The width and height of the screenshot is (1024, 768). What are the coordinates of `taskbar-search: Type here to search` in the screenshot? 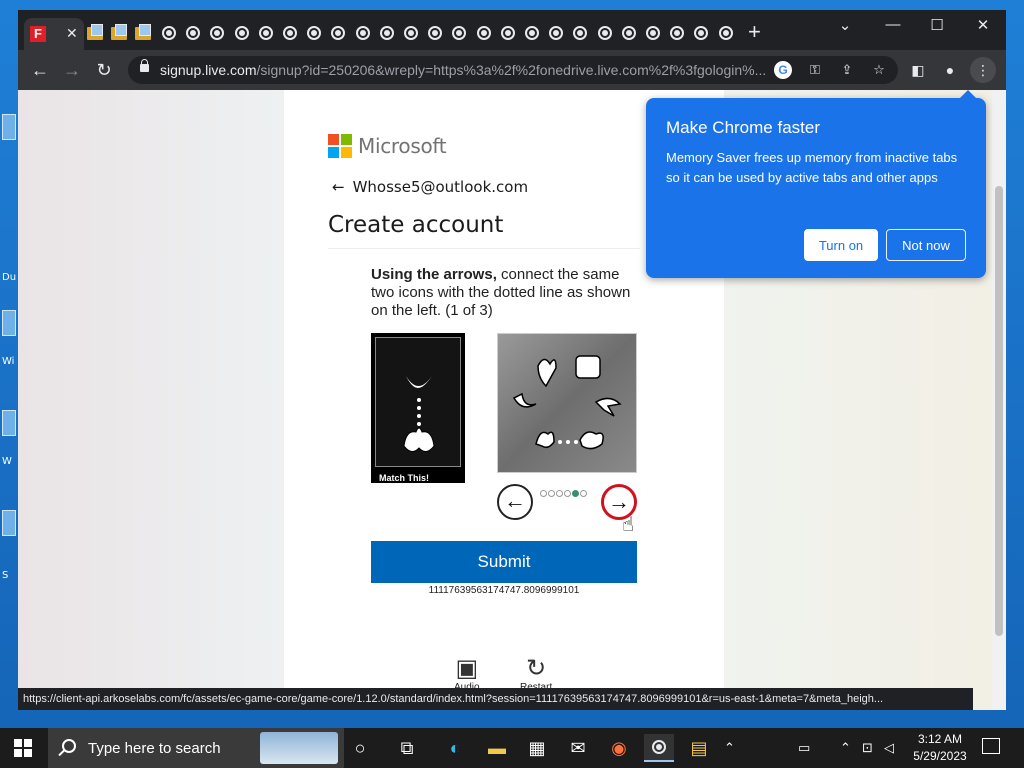 It's located at (196, 748).